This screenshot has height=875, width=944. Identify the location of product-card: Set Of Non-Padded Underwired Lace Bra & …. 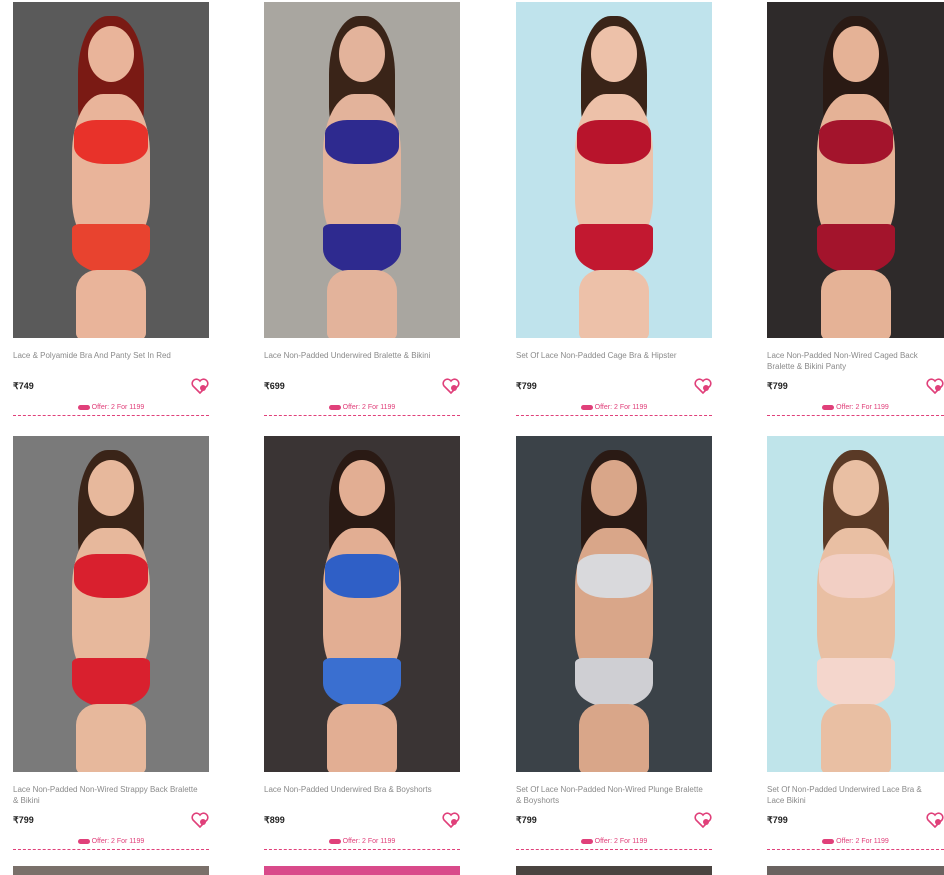
(855, 643).